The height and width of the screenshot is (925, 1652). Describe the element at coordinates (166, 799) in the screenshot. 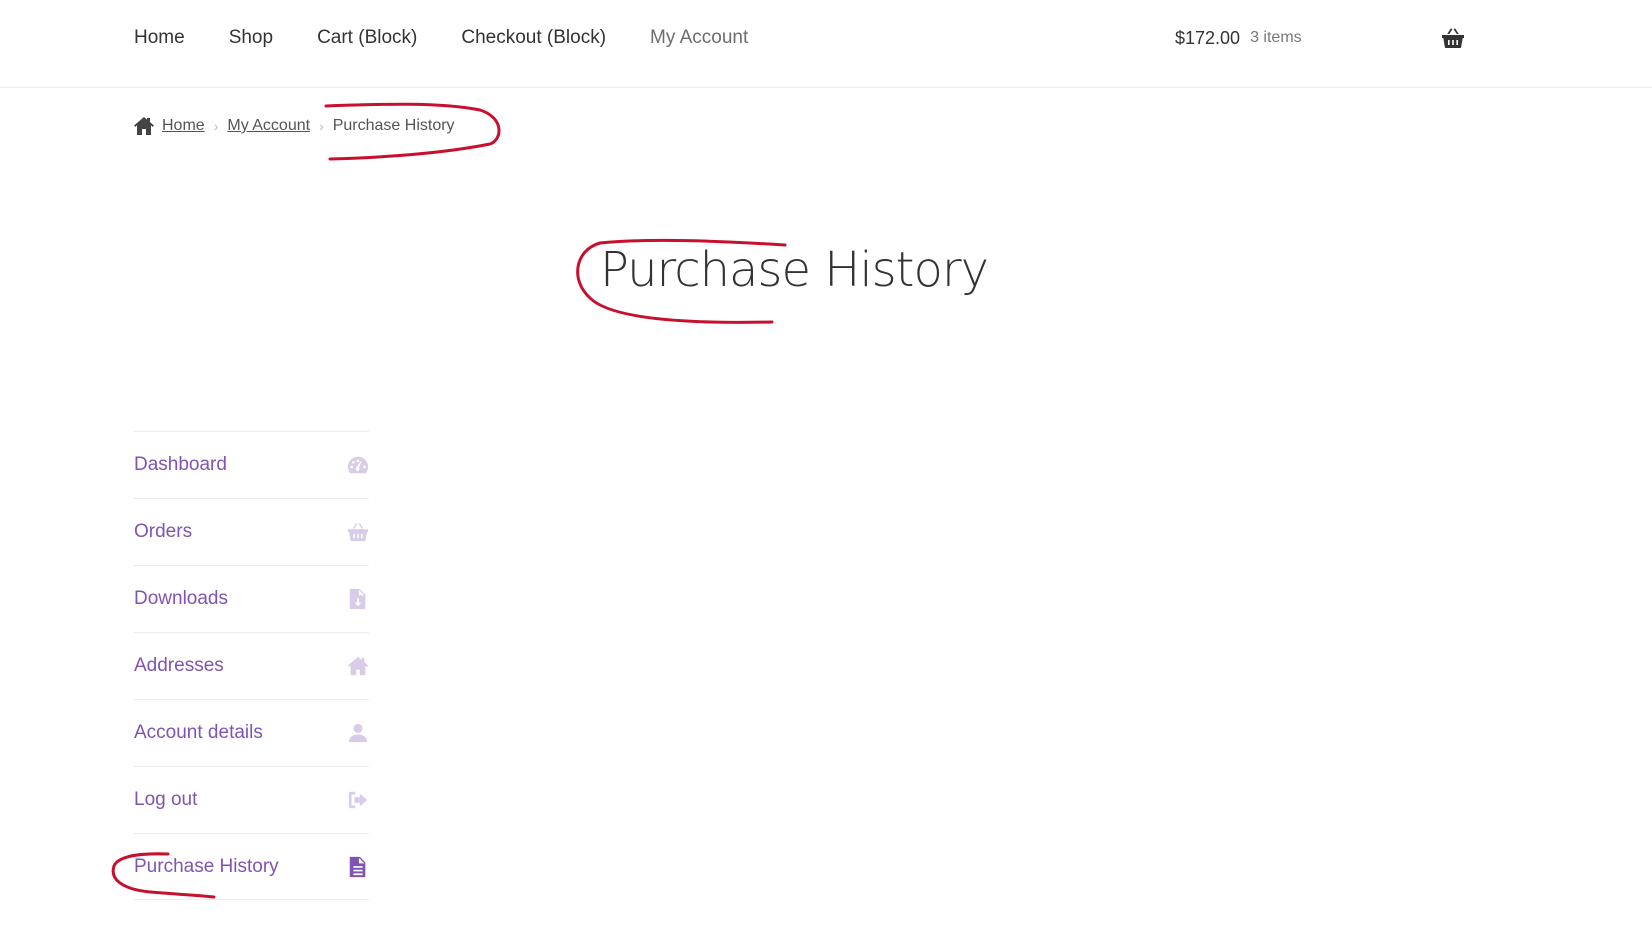

I see `account-nav-label: Log out` at that location.